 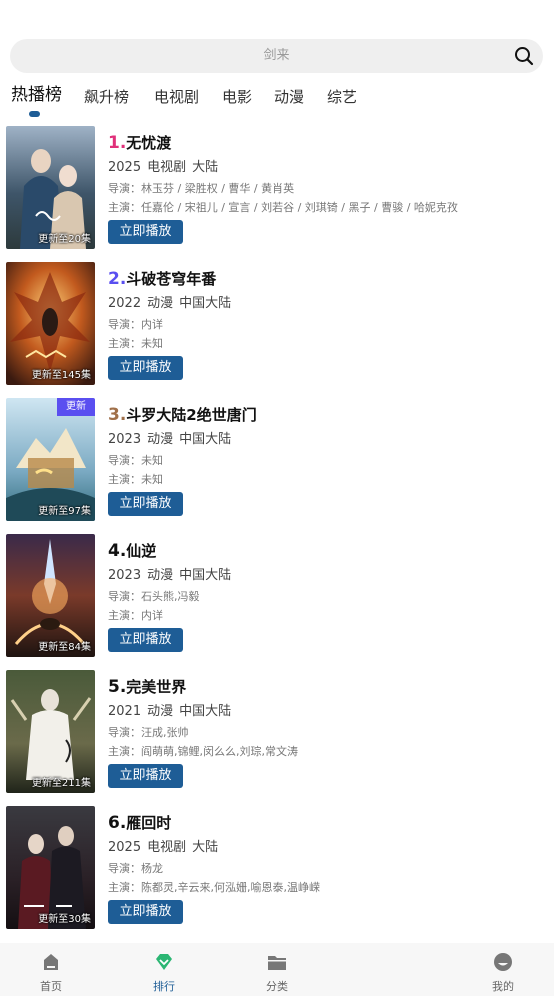 What do you see at coordinates (149, 823) in the screenshot?
I see `title-text: 雁回时` at bounding box center [149, 823].